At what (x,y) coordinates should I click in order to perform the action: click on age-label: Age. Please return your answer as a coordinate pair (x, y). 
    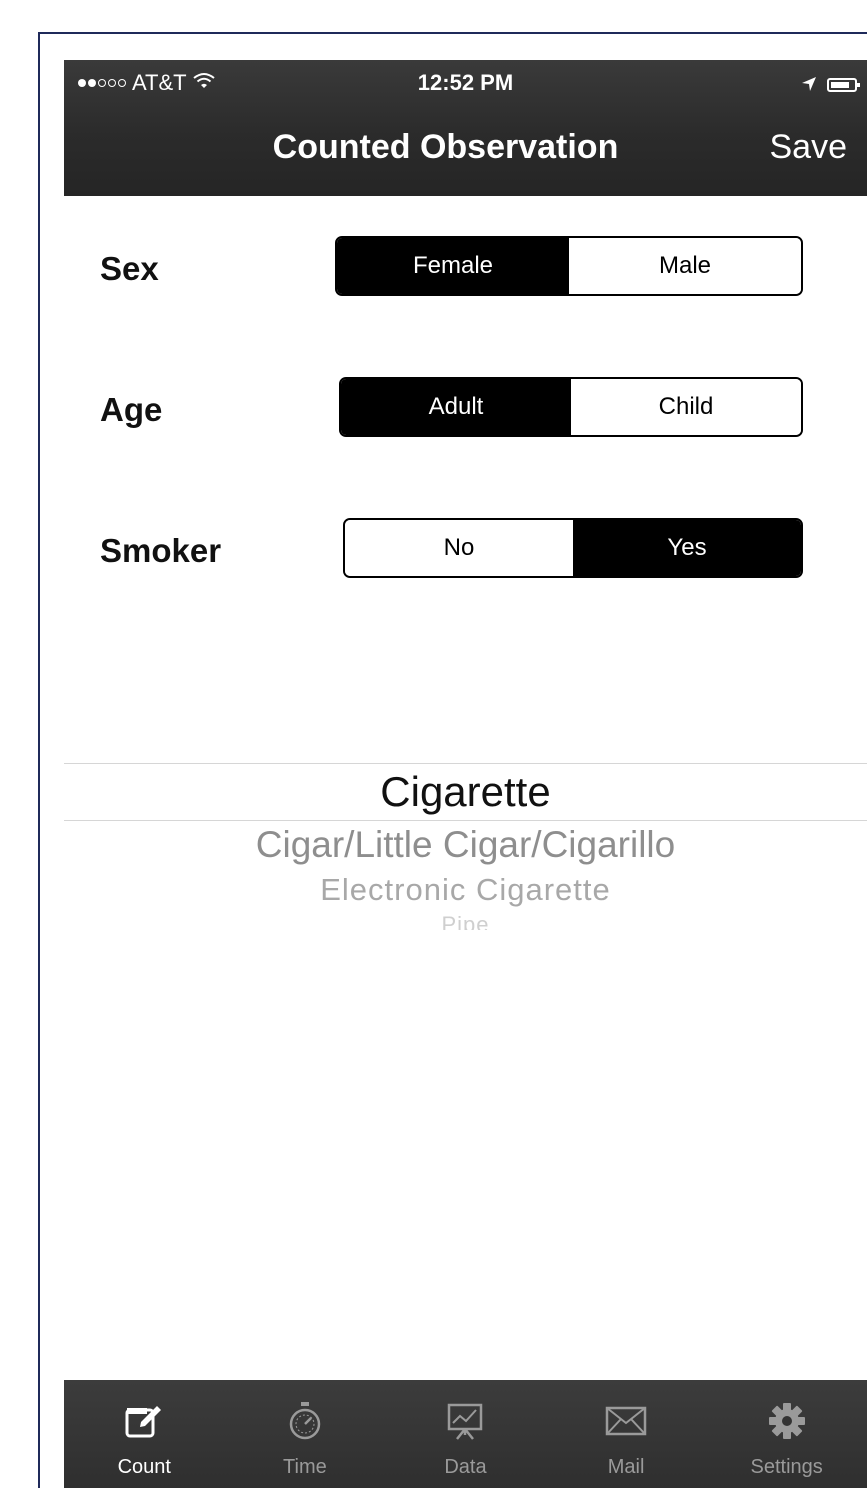
    Looking at the image, I should click on (131, 409).